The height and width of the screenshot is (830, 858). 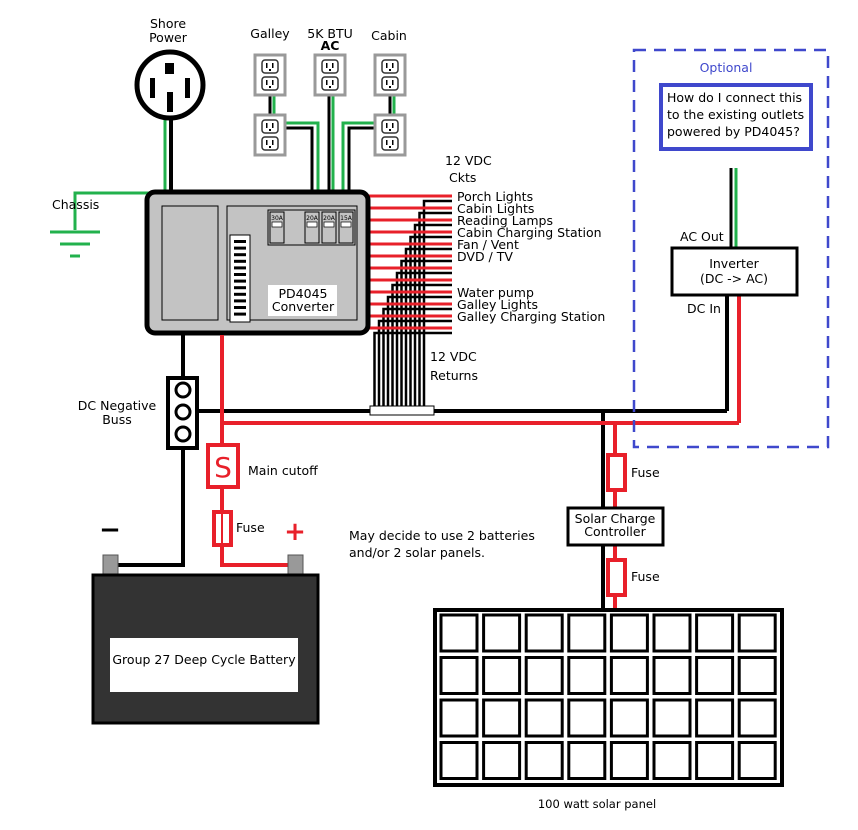 What do you see at coordinates (704, 308) in the screenshot?
I see `dc-in-label: DC In` at bounding box center [704, 308].